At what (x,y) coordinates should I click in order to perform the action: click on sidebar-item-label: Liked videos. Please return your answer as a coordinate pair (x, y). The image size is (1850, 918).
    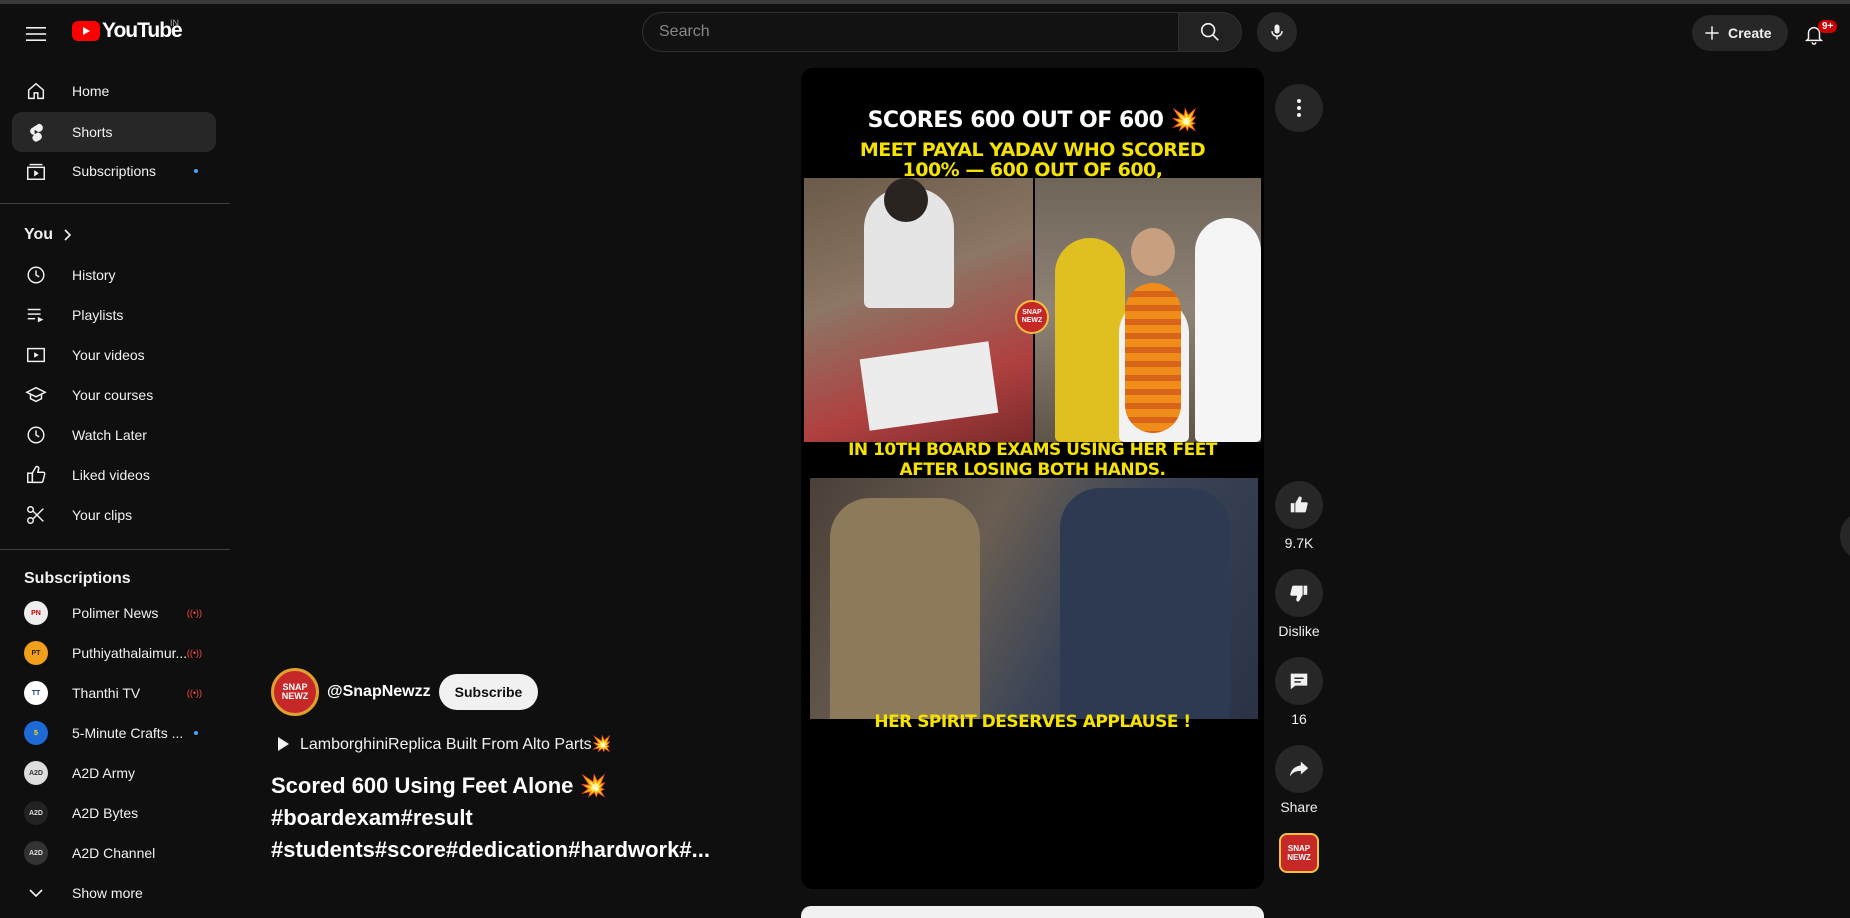
    Looking at the image, I should click on (111, 475).